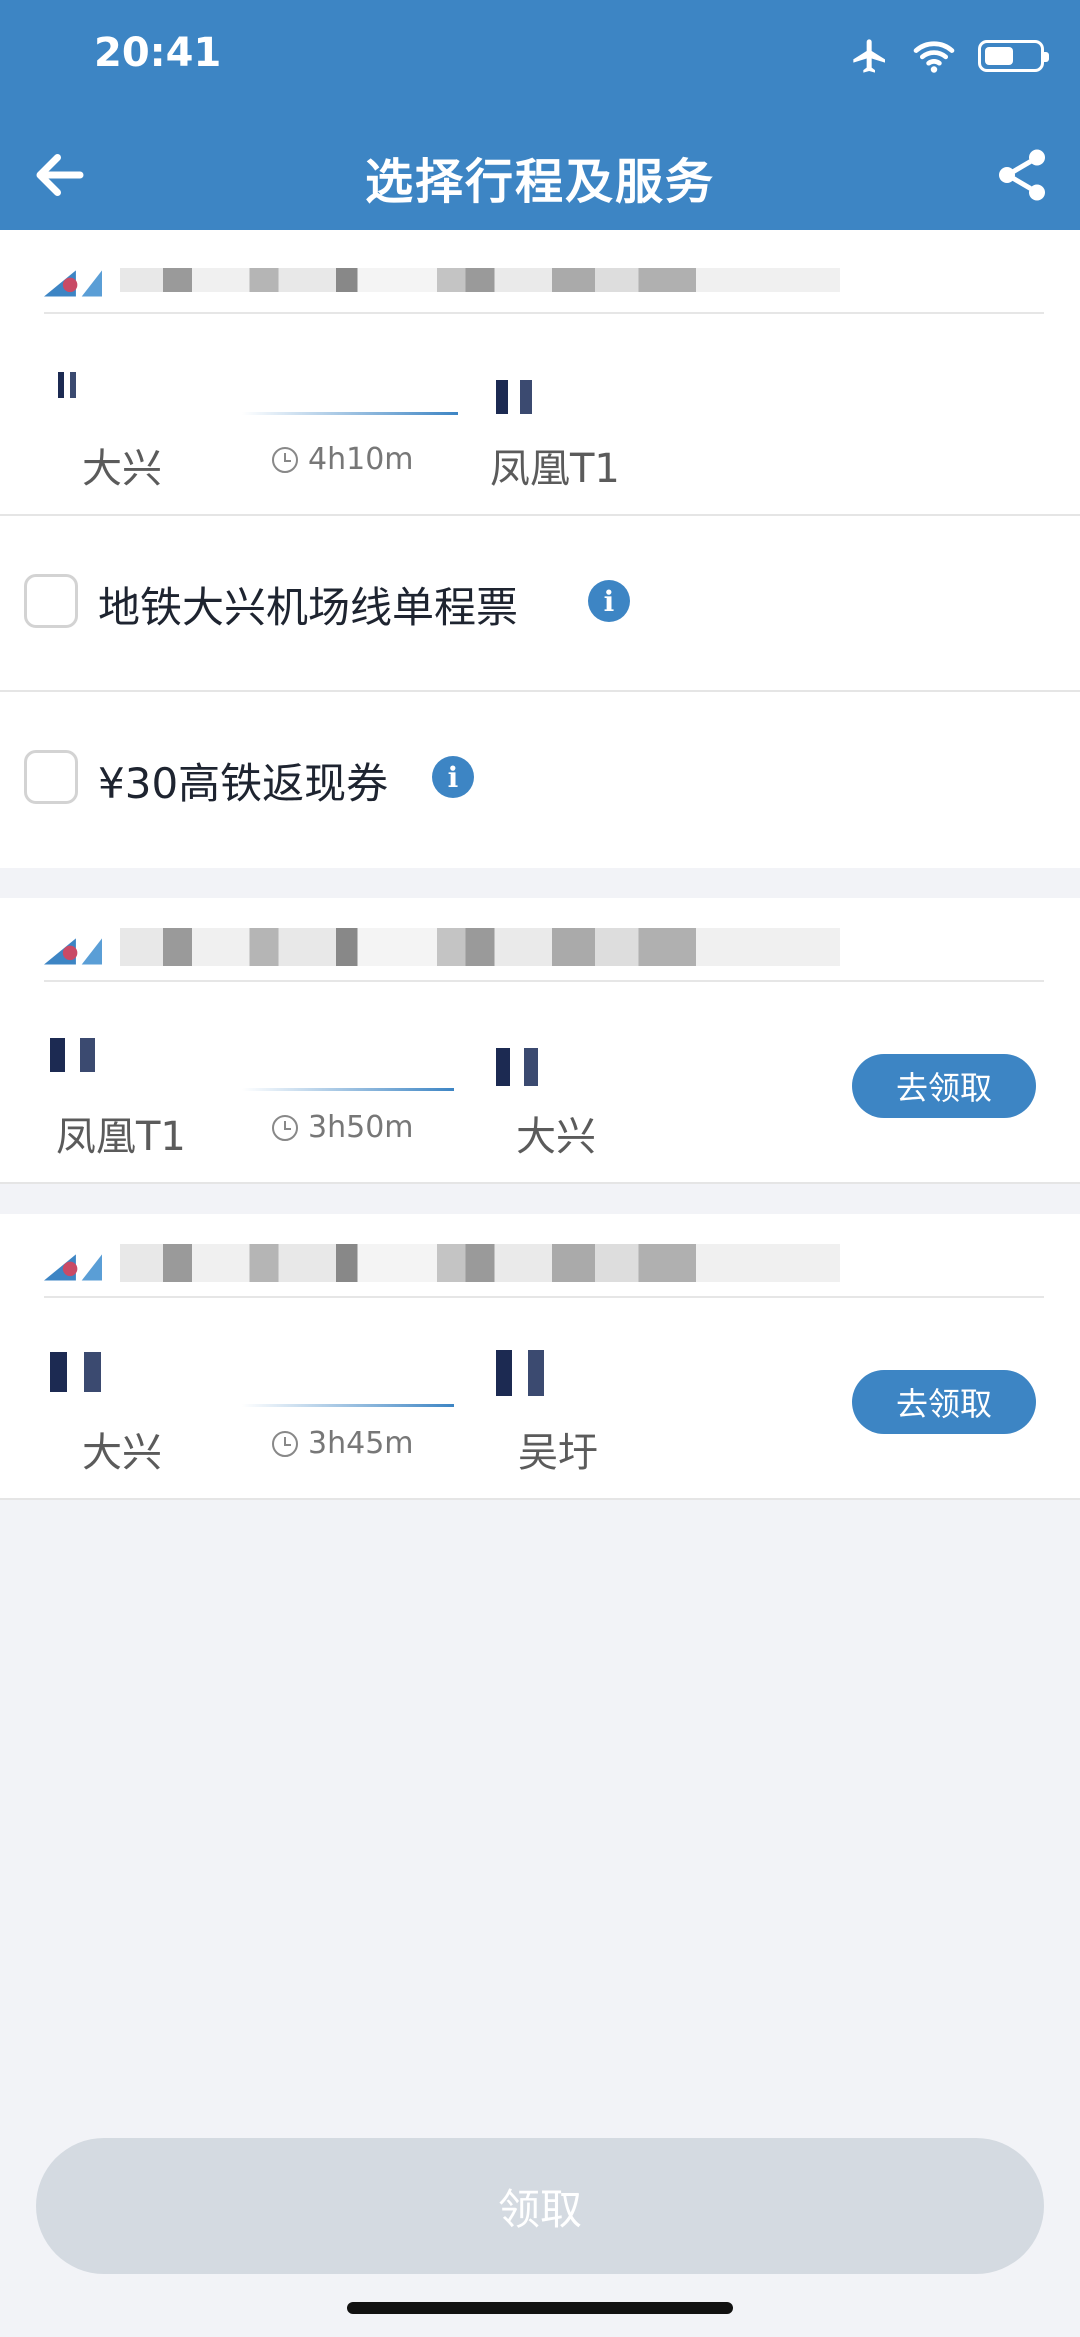 This screenshot has width=1080, height=2337. What do you see at coordinates (869, 56) in the screenshot?
I see `airplane-mode-icon` at bounding box center [869, 56].